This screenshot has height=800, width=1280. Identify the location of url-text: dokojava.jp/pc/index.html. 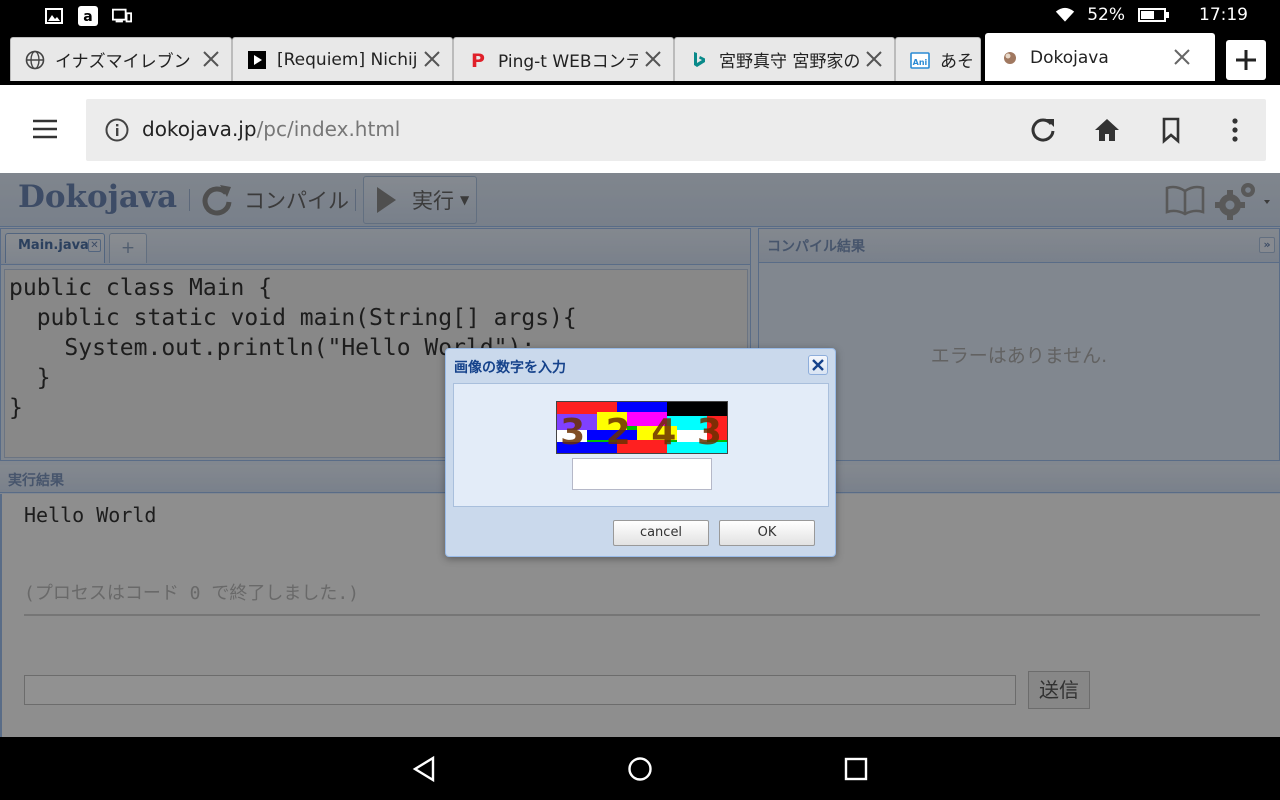
(271, 129).